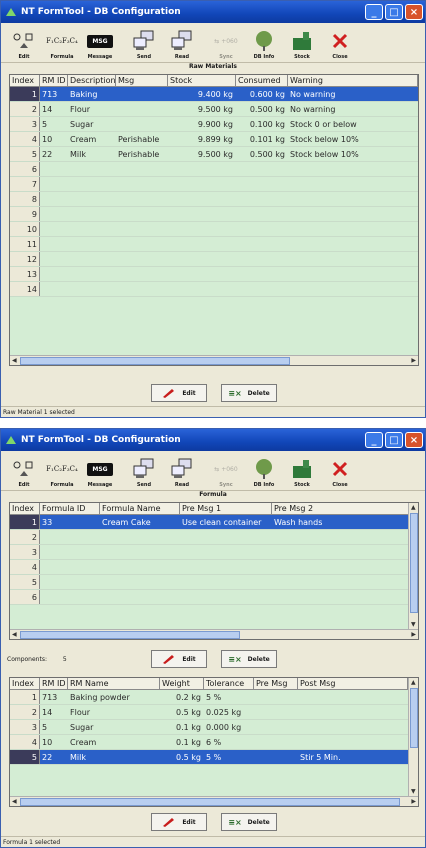  What do you see at coordinates (214, 244) in the screenshot?
I see `table-row: 11` at bounding box center [214, 244].